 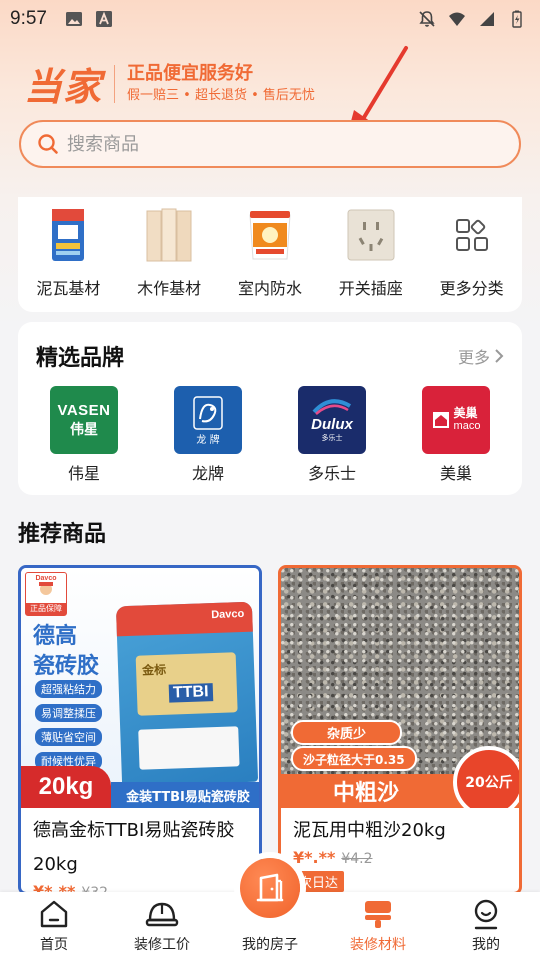 I want to click on brand-label: 美巢, so click(x=455, y=473).